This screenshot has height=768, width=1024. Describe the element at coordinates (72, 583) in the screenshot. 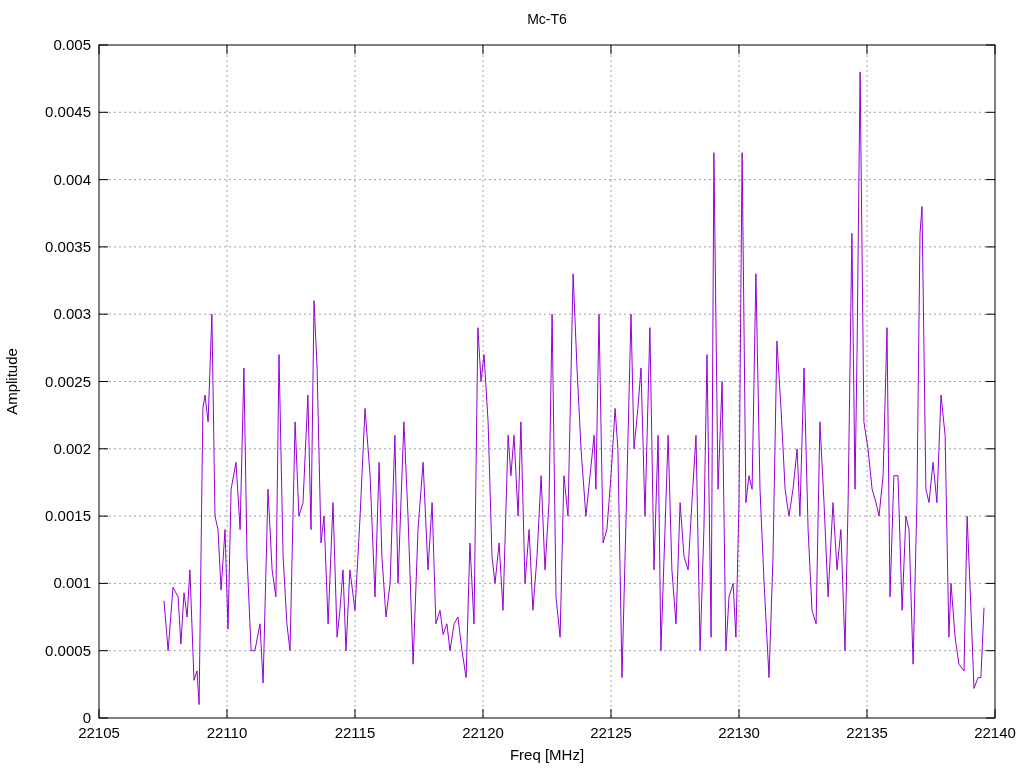

I see `y-tick-label: 0.001` at that location.